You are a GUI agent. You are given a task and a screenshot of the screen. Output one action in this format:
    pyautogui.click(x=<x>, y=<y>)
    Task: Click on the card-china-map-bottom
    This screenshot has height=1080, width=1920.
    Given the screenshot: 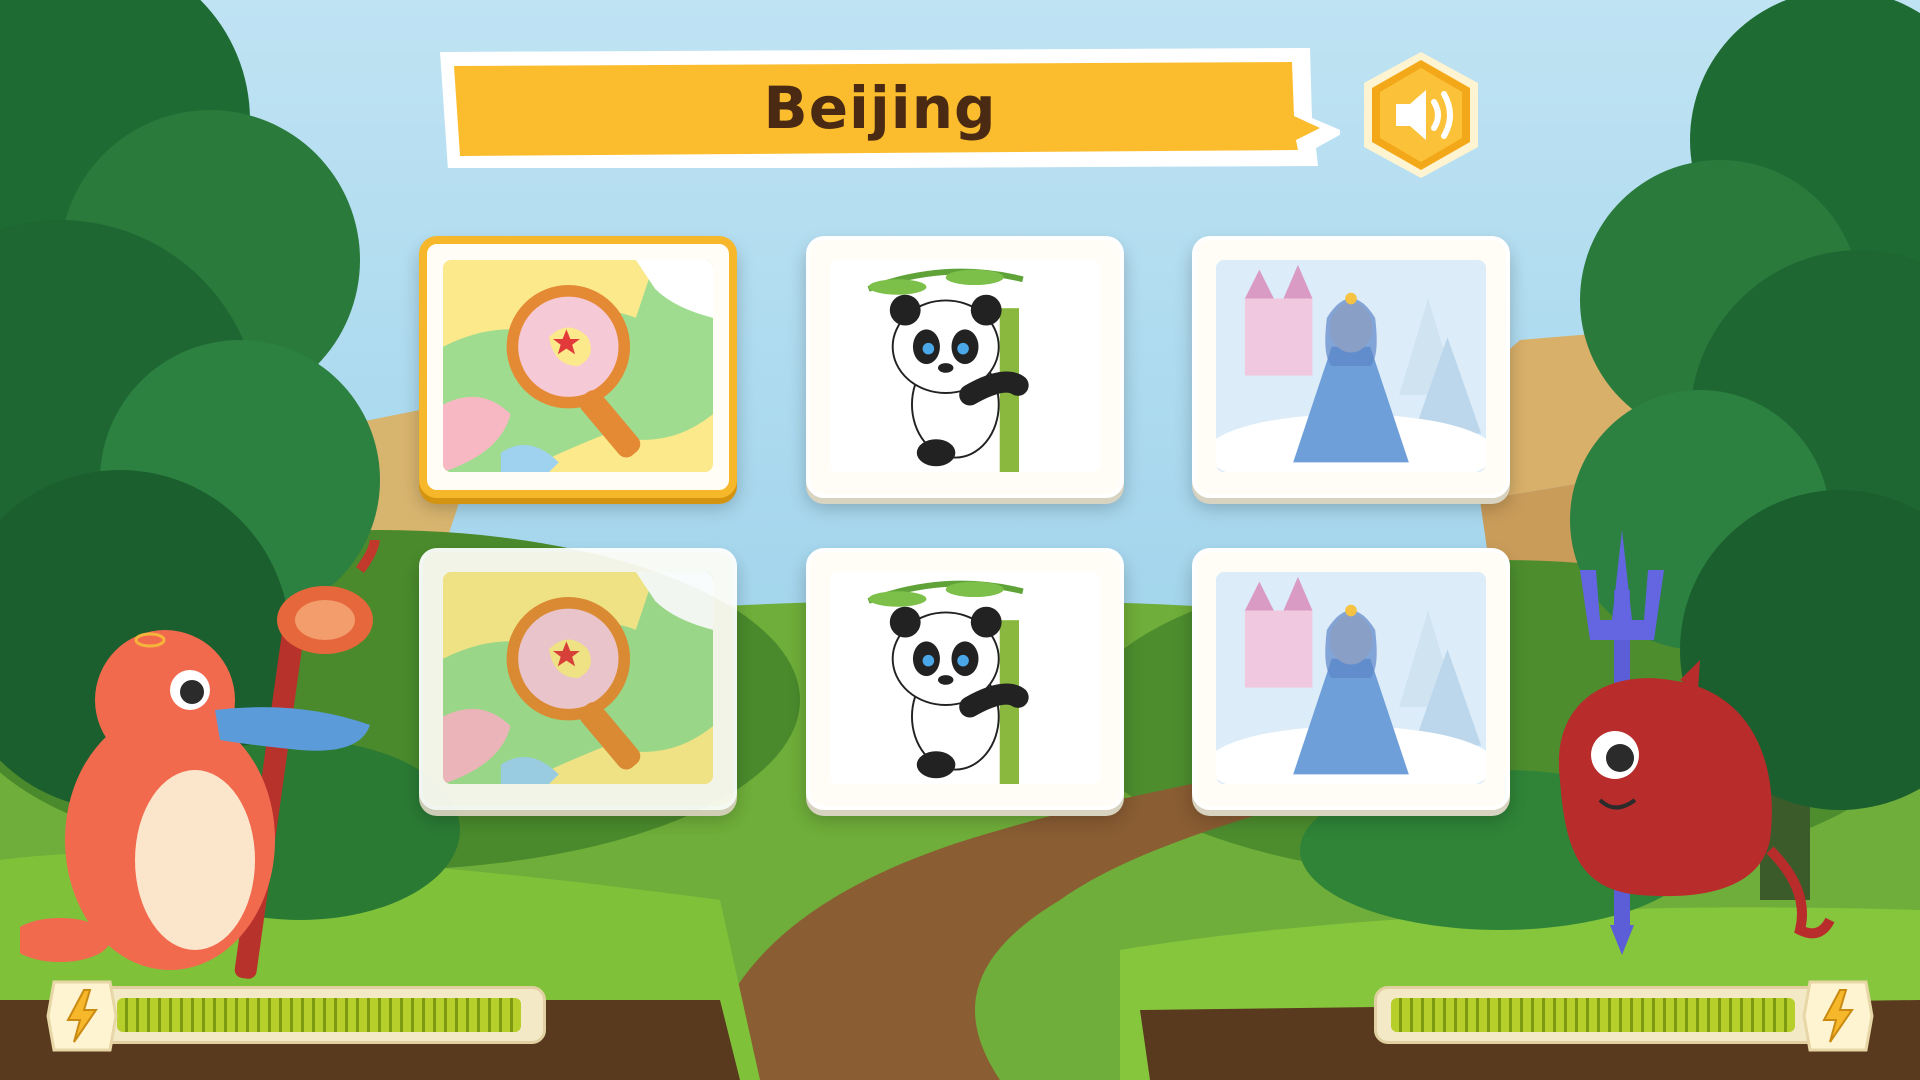 What is the action you would take?
    pyautogui.click(x=578, y=679)
    